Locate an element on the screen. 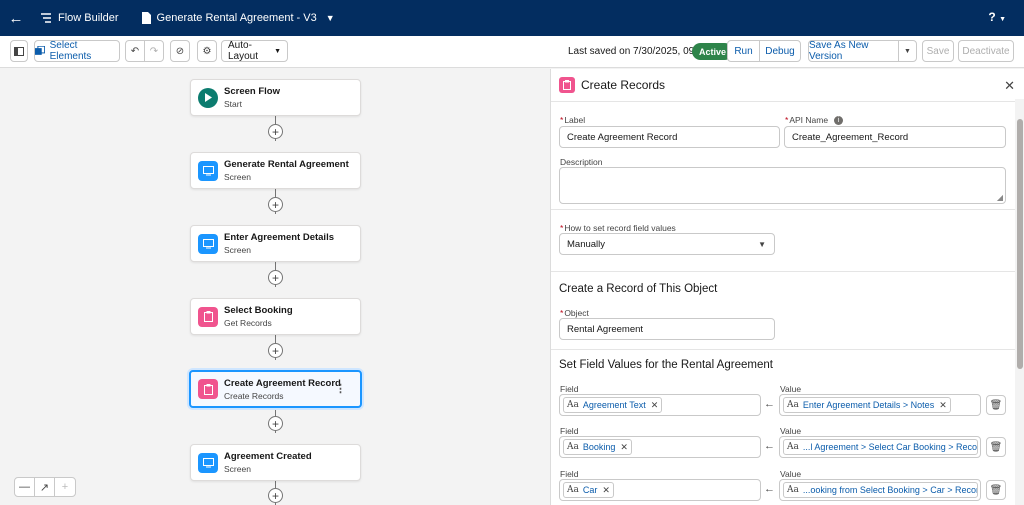  flow-node-create-records: Create Agreement Record Create Records ⋮ is located at coordinates (275, 389).